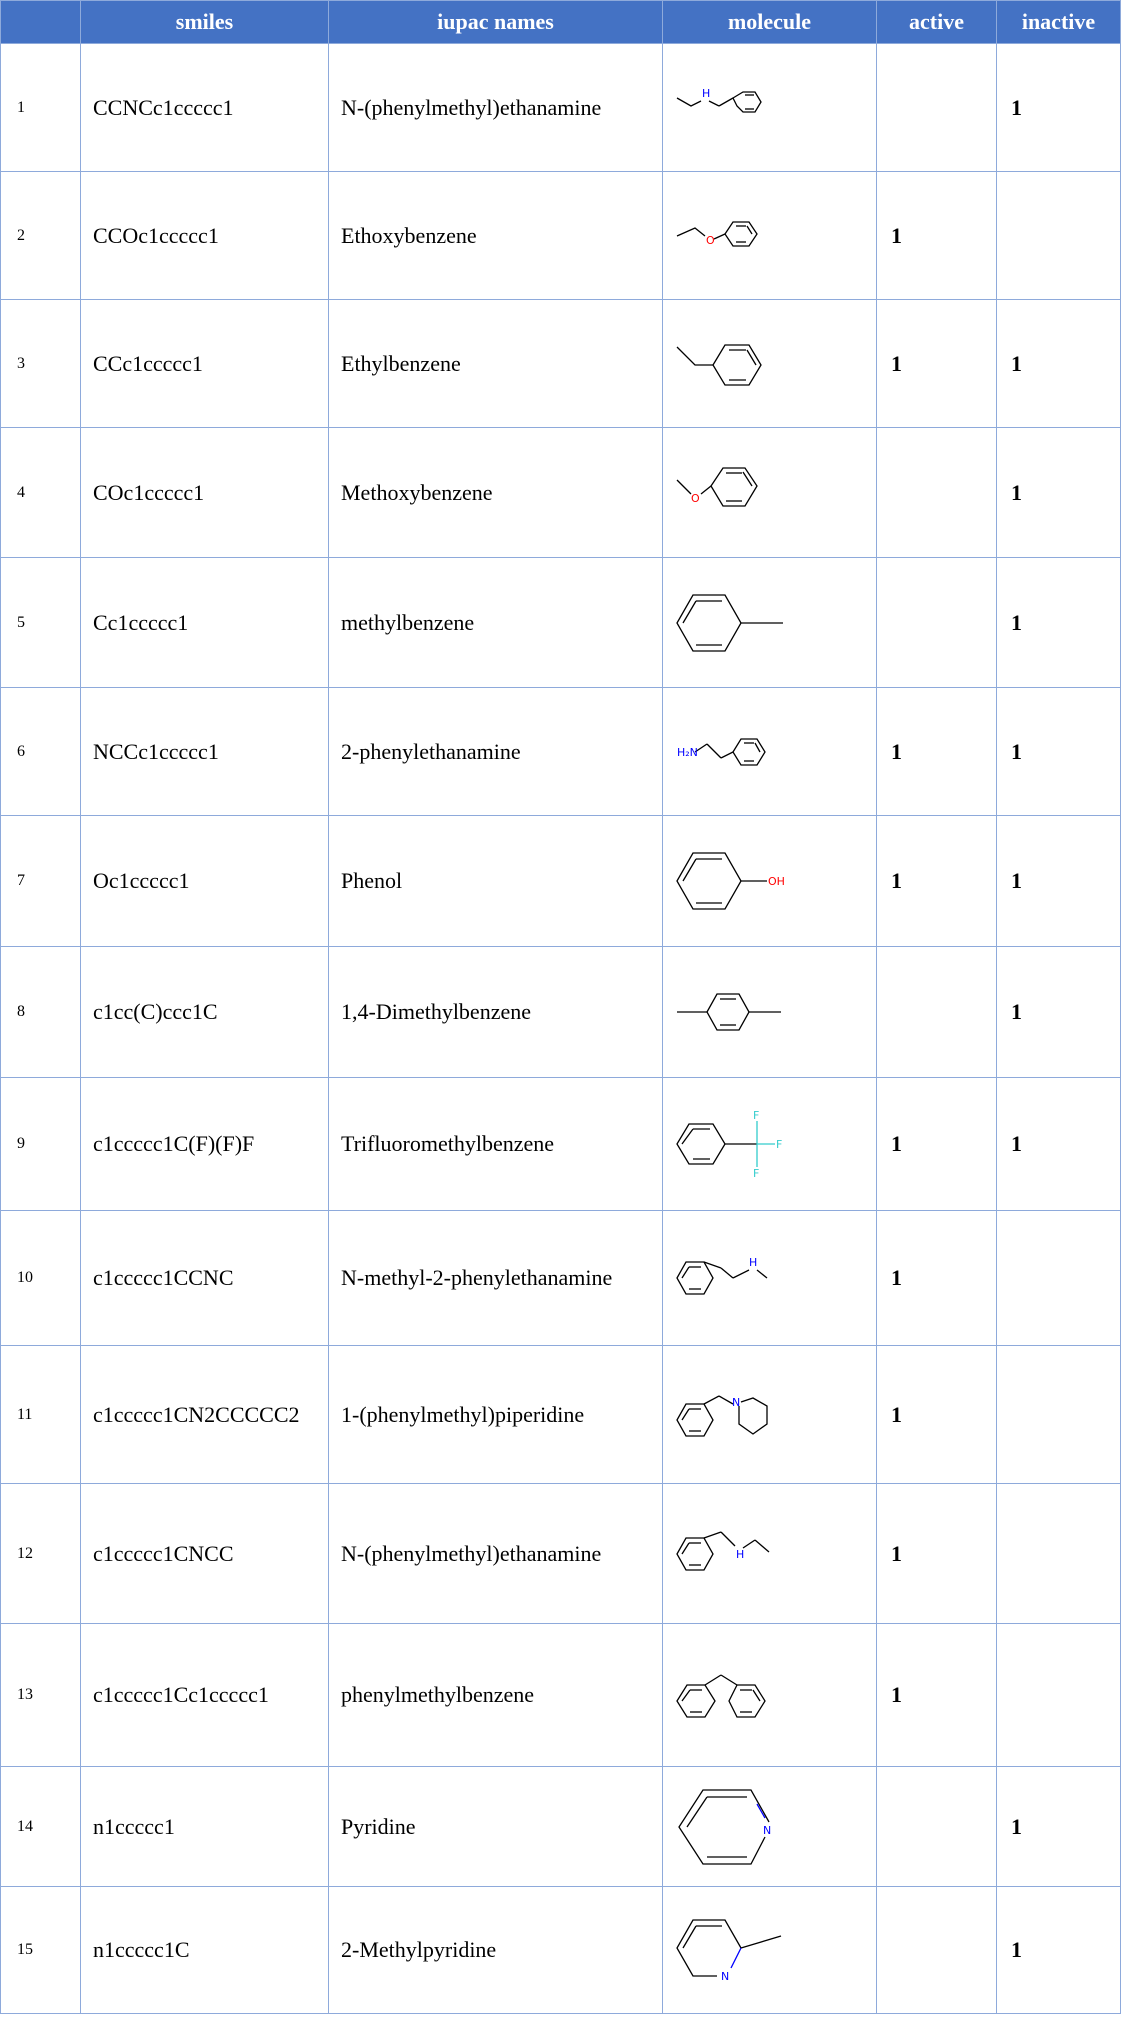 The height and width of the screenshot is (2022, 1124). I want to click on table-row: 6 NCCc1ccccc1 2-phenylethanamine H₂N 1 1, so click(560, 751).